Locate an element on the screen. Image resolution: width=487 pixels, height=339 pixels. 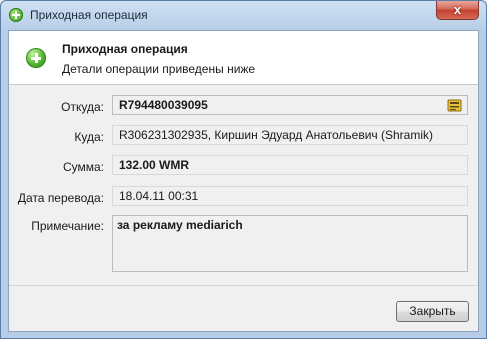
from-field: R794480039095 is located at coordinates (290, 105).